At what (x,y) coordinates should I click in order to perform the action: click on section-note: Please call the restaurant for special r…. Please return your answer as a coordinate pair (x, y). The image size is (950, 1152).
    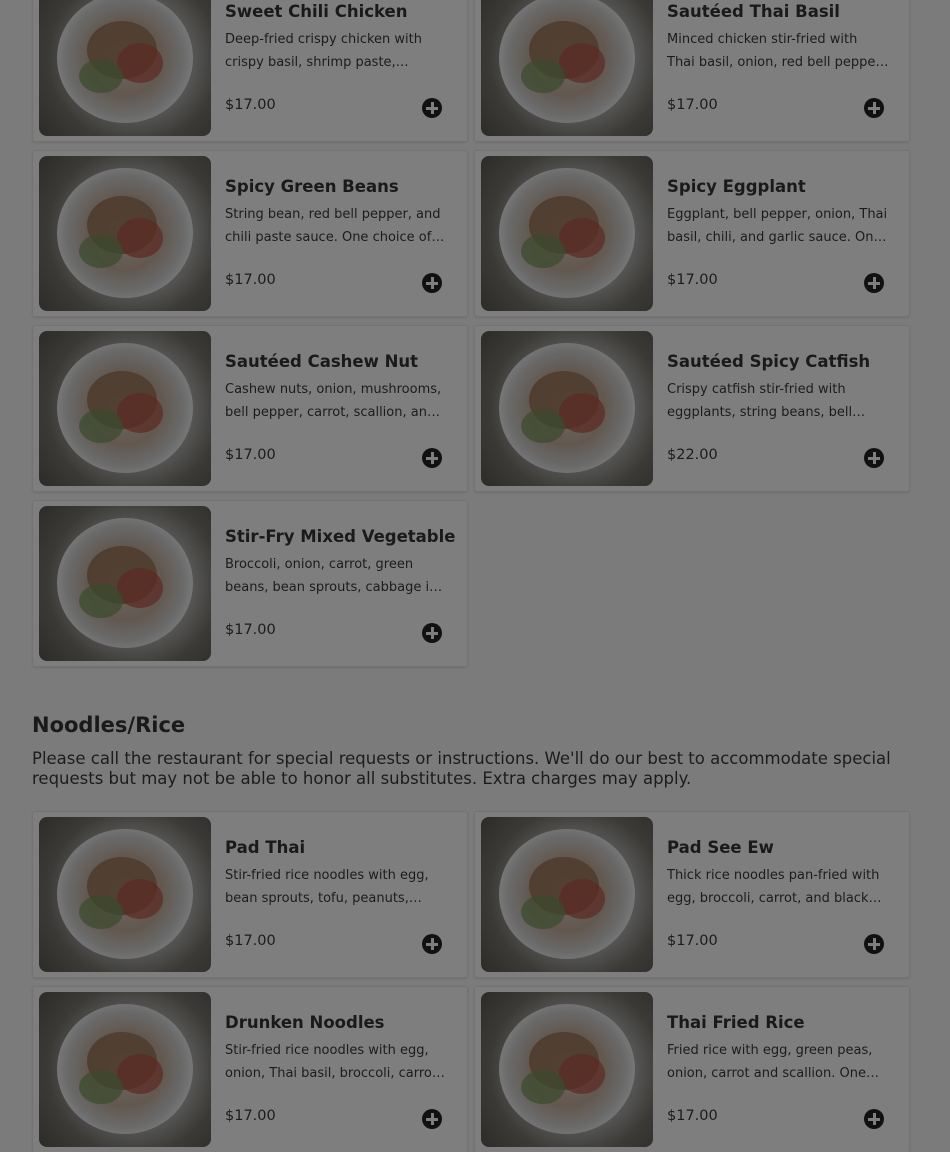
    Looking at the image, I should click on (461, 768).